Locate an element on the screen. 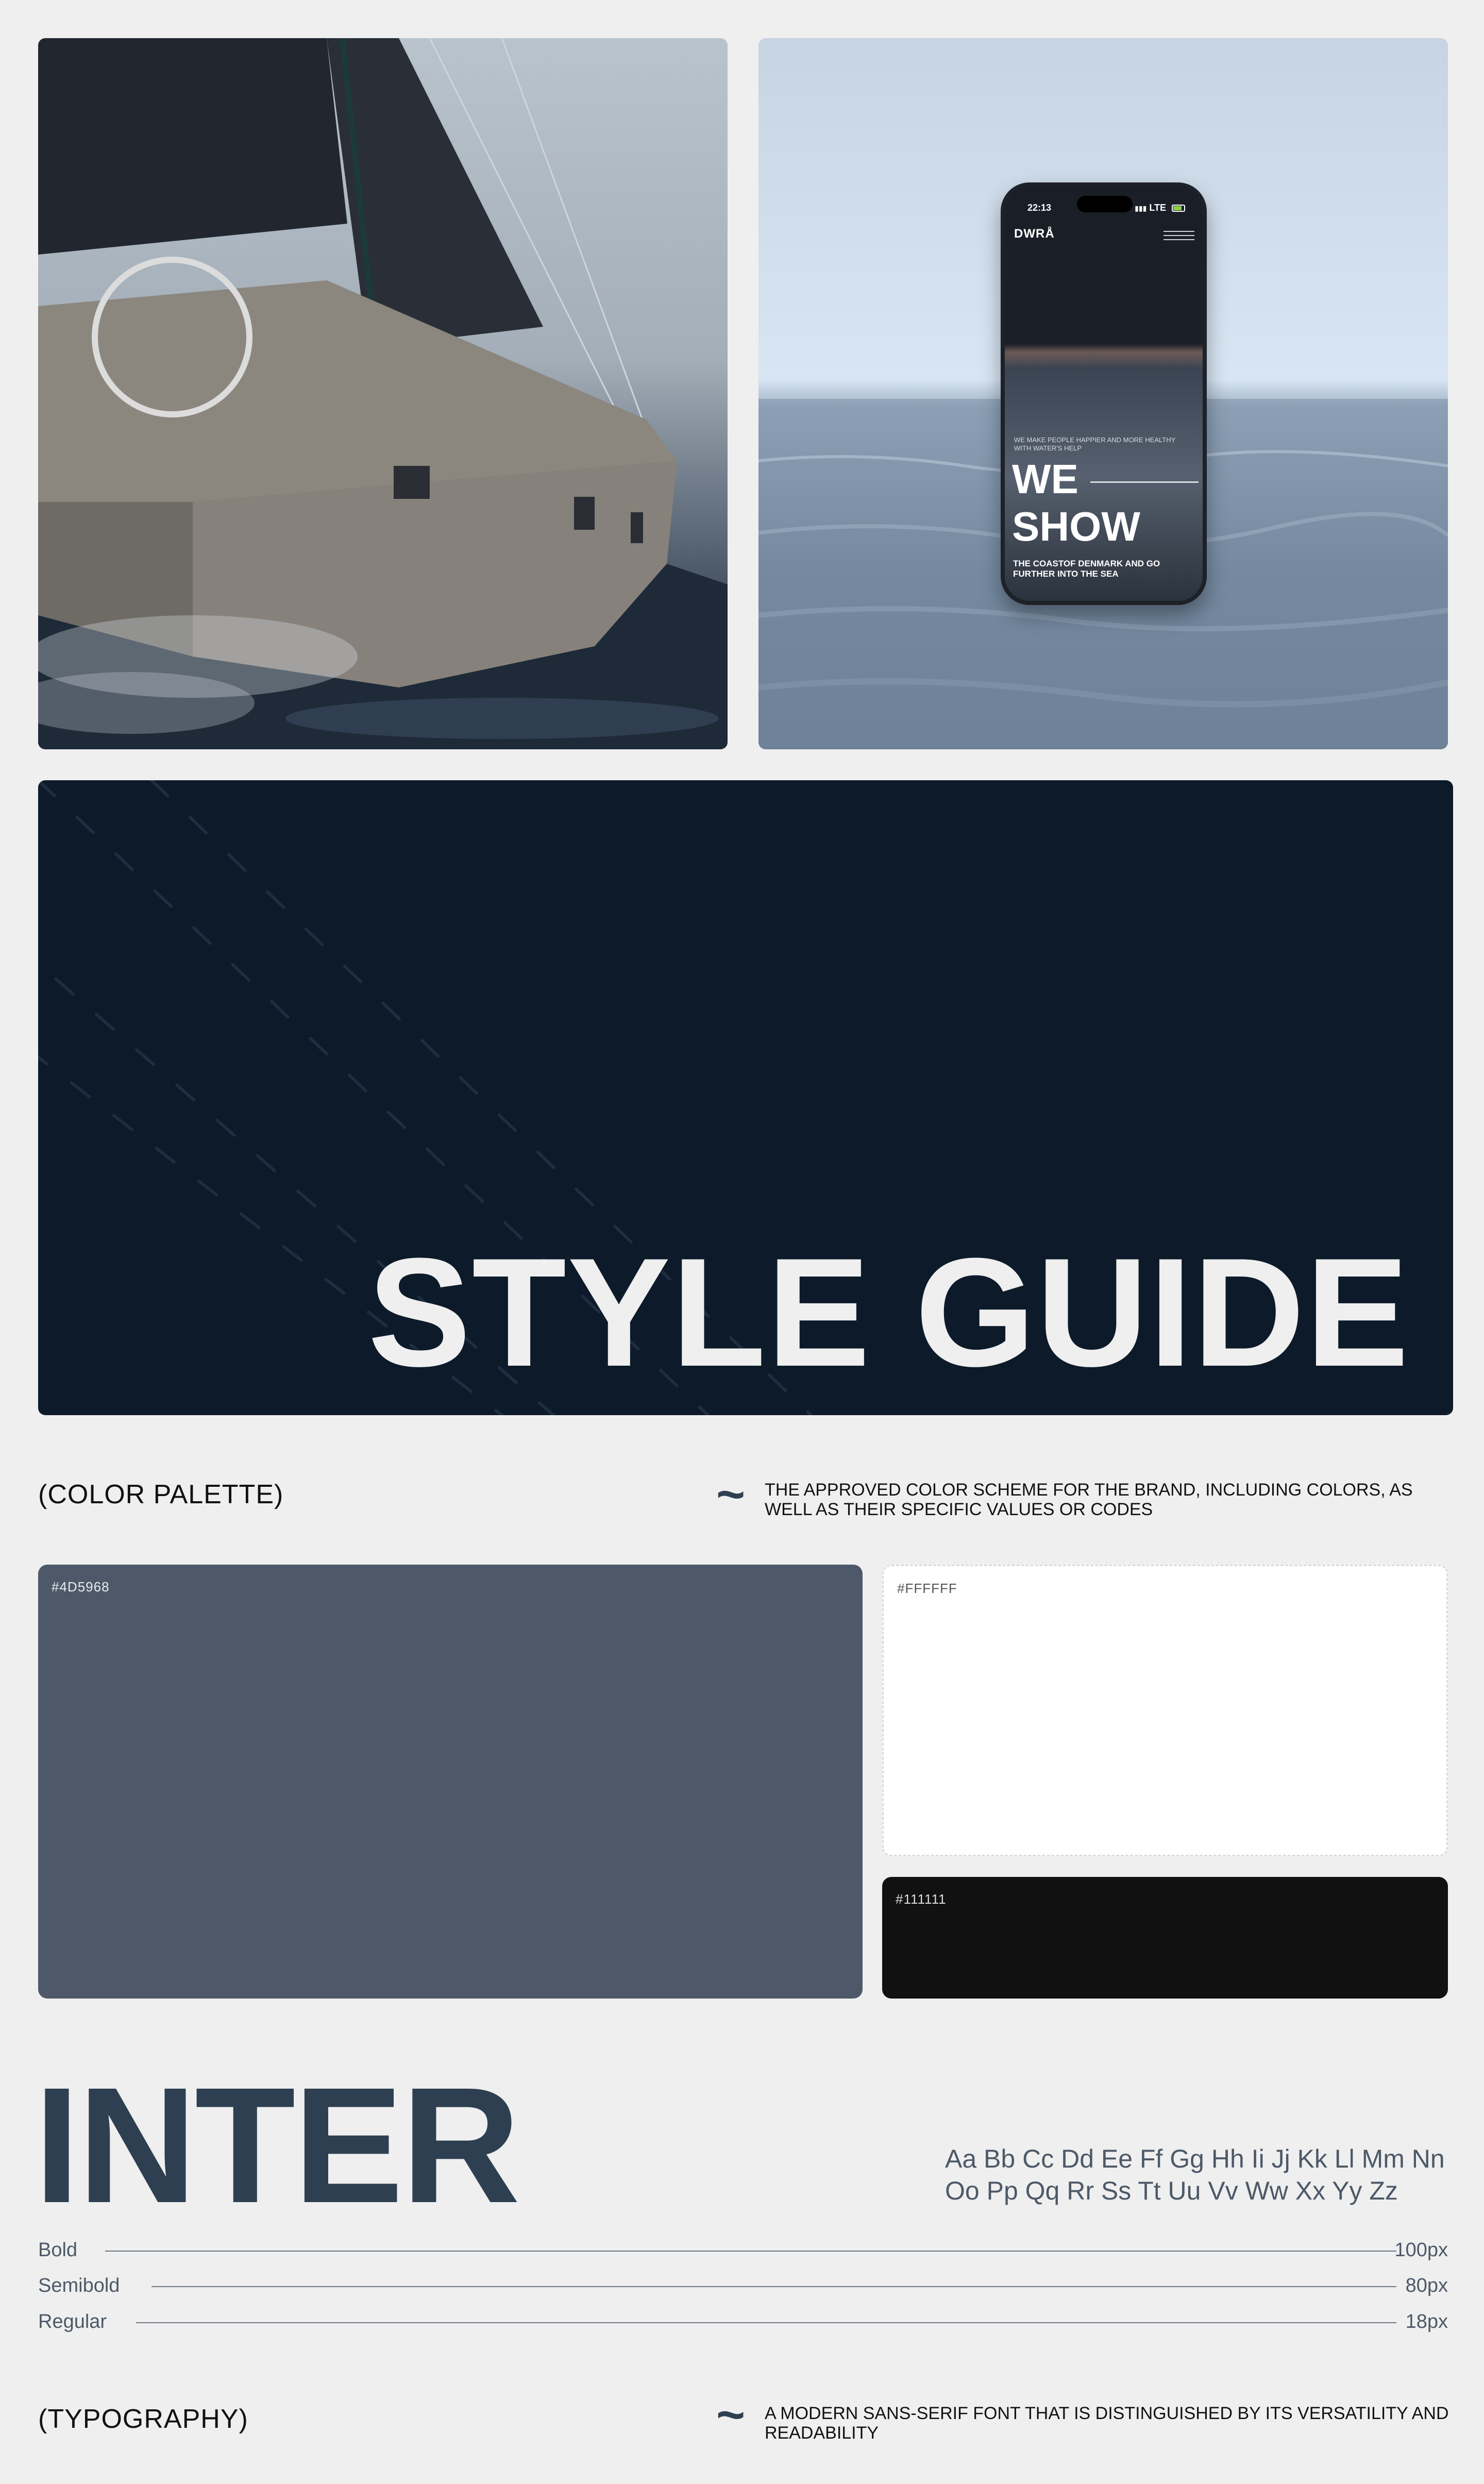  swatch-code: #FFFFFF is located at coordinates (927, 1588).